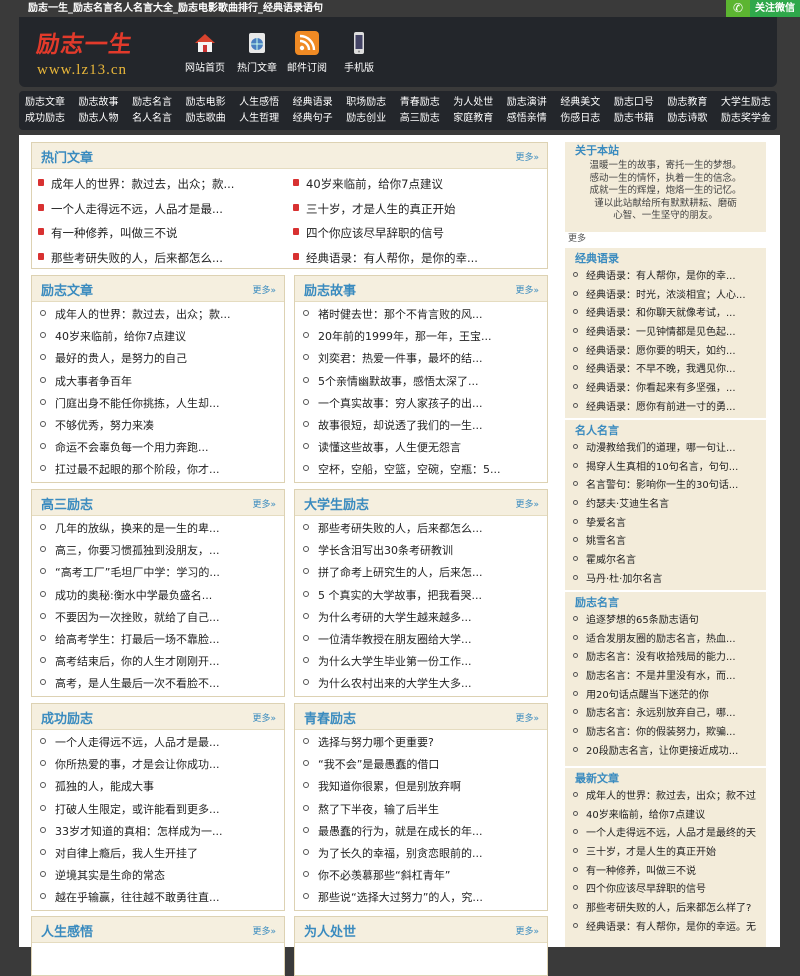  Describe the element at coordinates (669, 928) in the screenshot. I see `sidebar-item: 经典语录：有人帮你，是你的幸运。无` at that location.